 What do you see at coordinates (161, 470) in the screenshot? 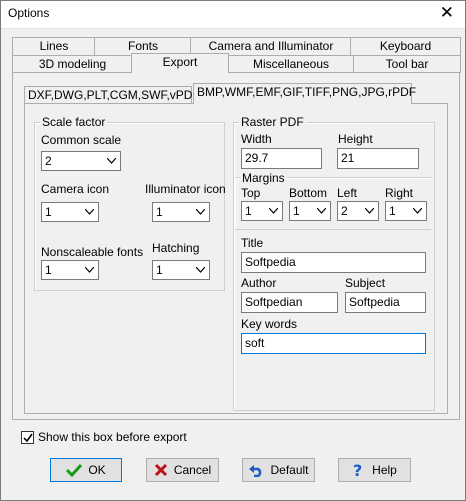
I see `cancel-x-icon` at bounding box center [161, 470].